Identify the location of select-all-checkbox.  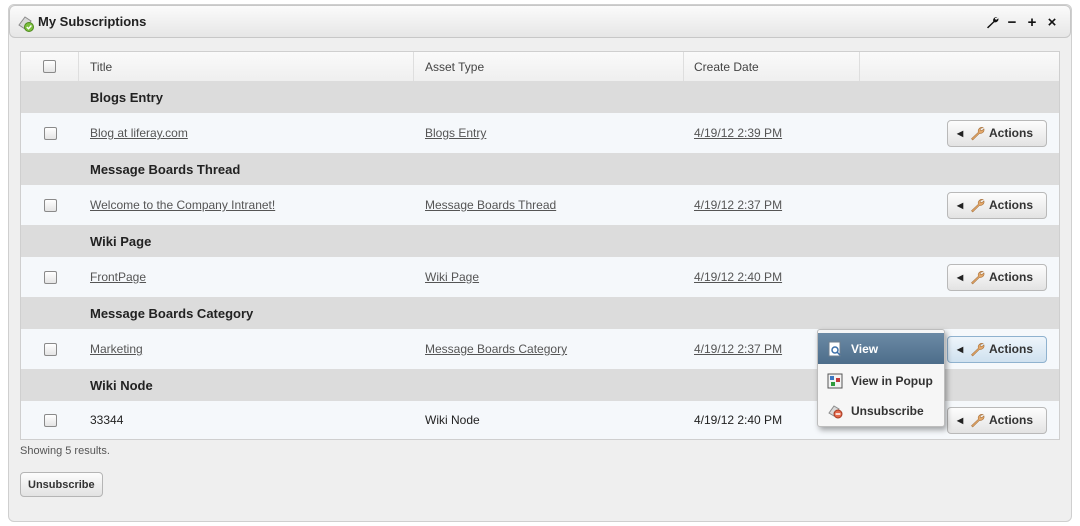
(49, 66).